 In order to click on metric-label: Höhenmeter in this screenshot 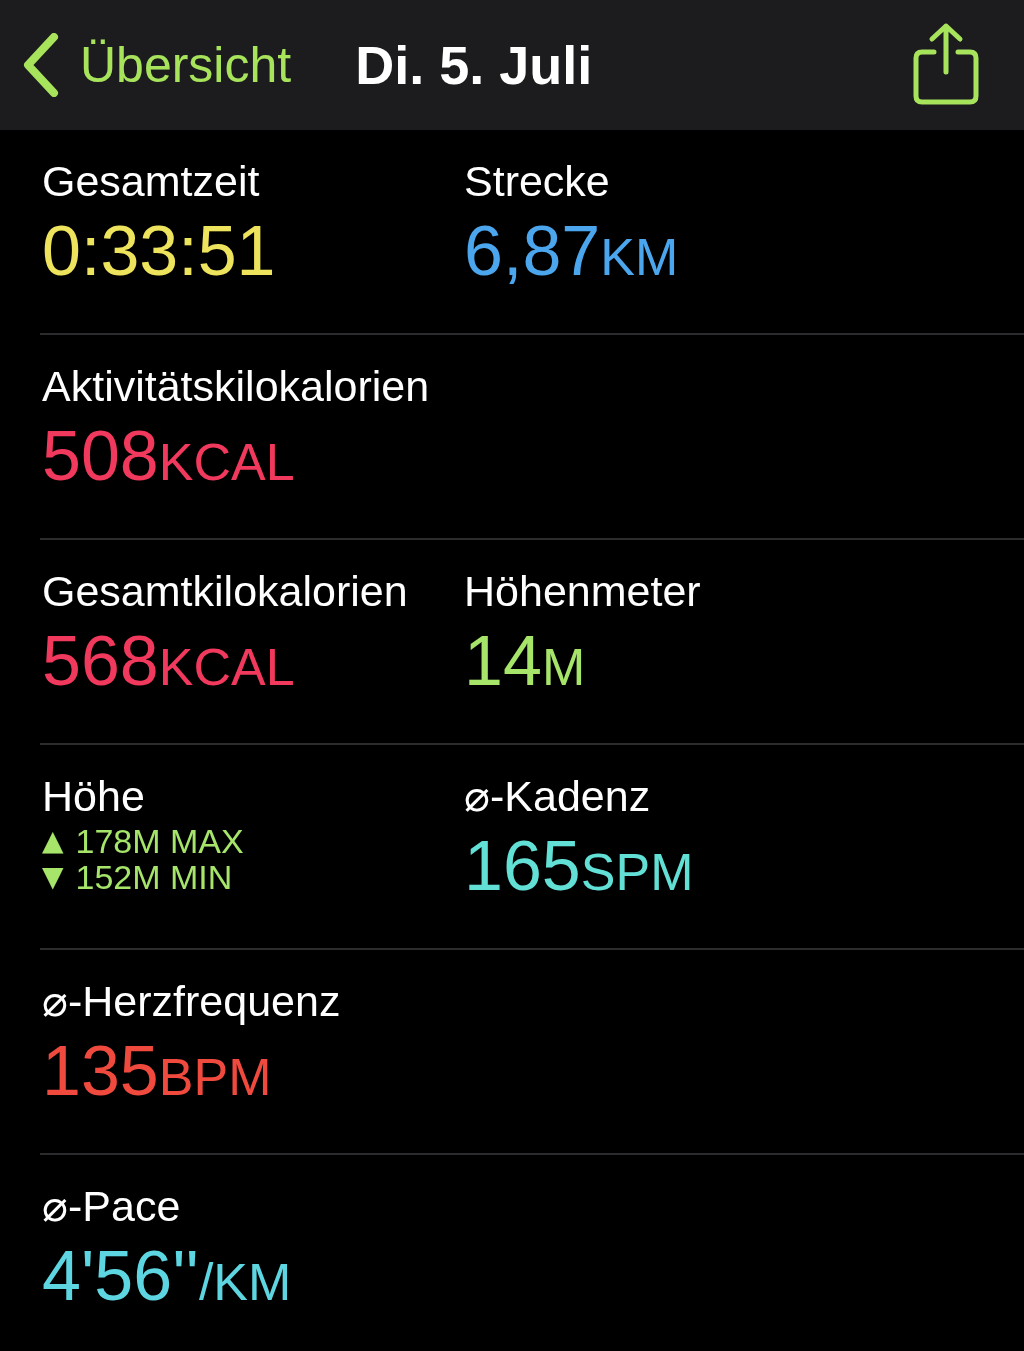, I will do `click(583, 591)`.